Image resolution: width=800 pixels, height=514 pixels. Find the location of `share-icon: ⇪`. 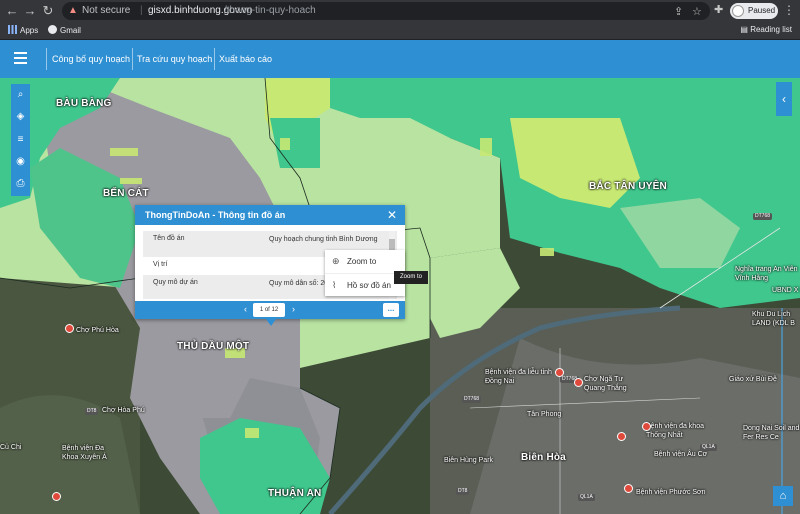

share-icon: ⇪ is located at coordinates (678, 11).